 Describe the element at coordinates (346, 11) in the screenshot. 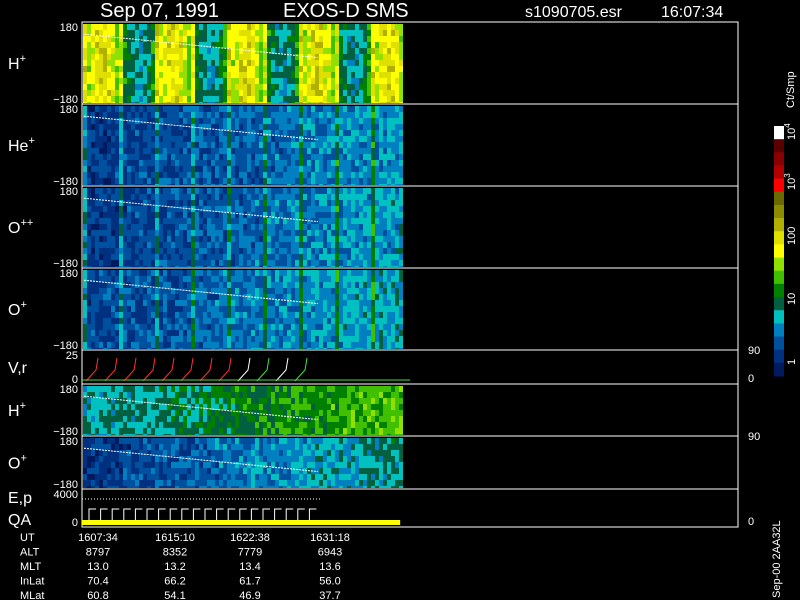

I see `header-mission: EXOS-D SMS` at that location.